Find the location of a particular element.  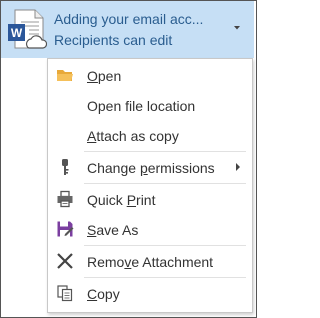

menu-item-label: Copy is located at coordinates (103, 294).